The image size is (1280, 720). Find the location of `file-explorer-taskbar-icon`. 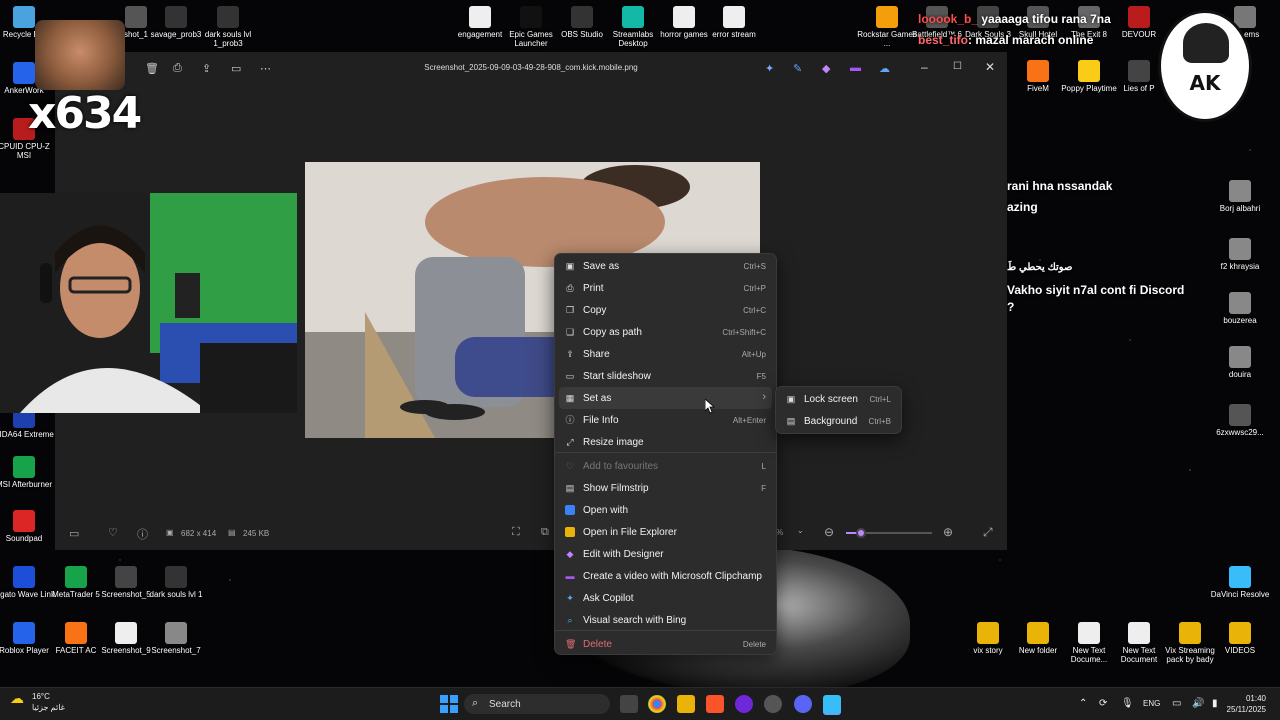

file-explorer-taskbar-icon is located at coordinates (686, 704).